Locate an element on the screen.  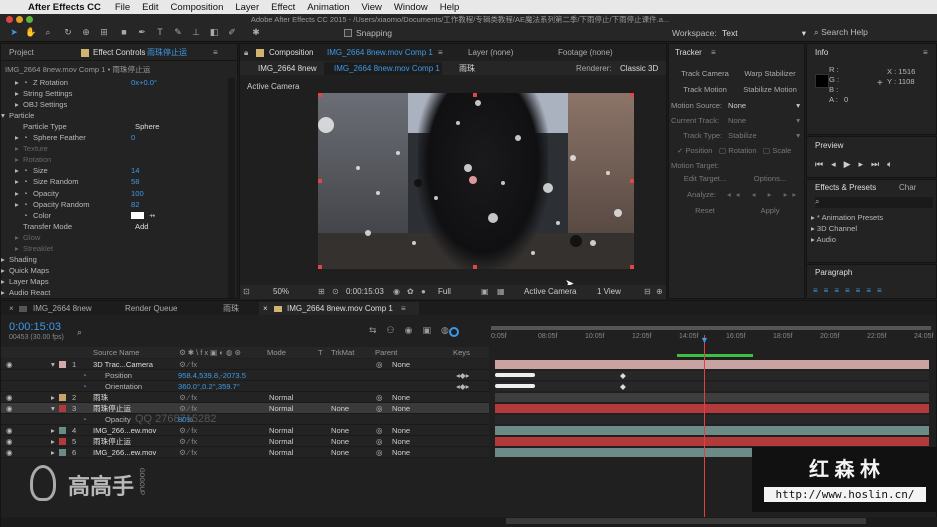
mask-visibility-icon: ⊙ is located at coordinates (335, 292).